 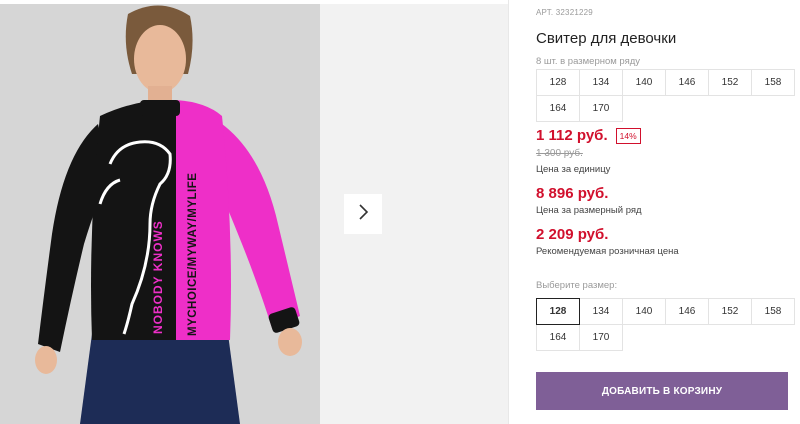 What do you see at coordinates (601, 337) in the screenshot?
I see `size-option: 170` at bounding box center [601, 337].